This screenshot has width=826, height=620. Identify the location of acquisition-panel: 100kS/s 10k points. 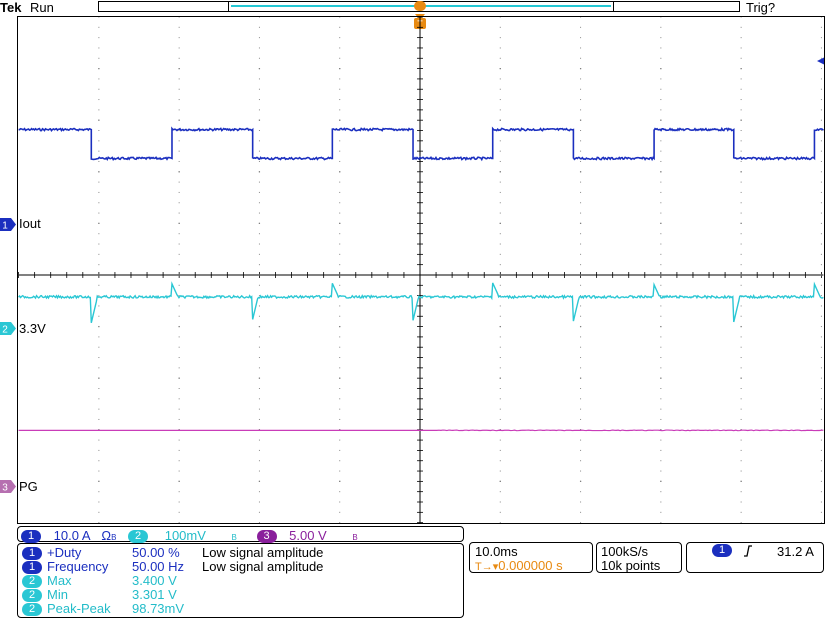
(639, 557).